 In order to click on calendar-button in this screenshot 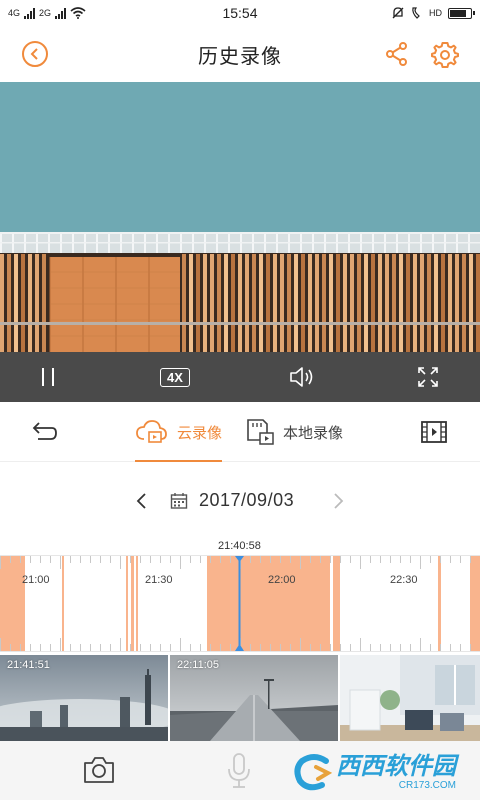, I will do `click(179, 501)`.